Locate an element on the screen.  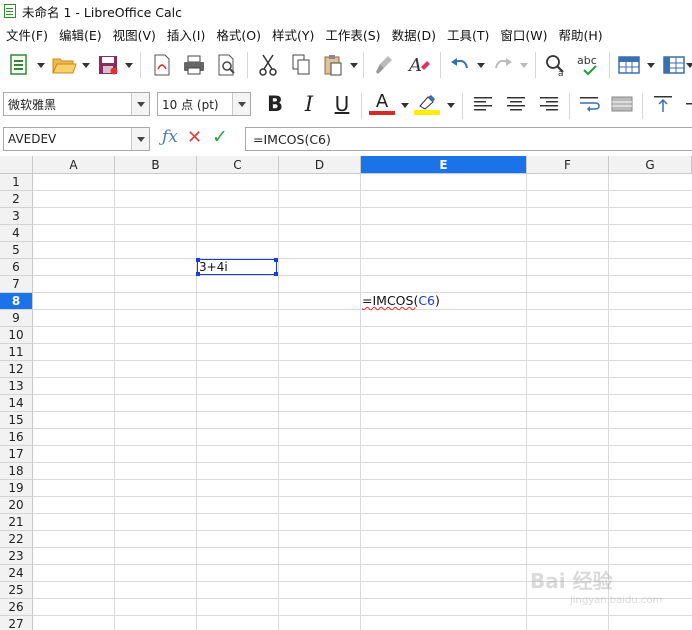
menu-view: 视图(V) is located at coordinates (134, 34).